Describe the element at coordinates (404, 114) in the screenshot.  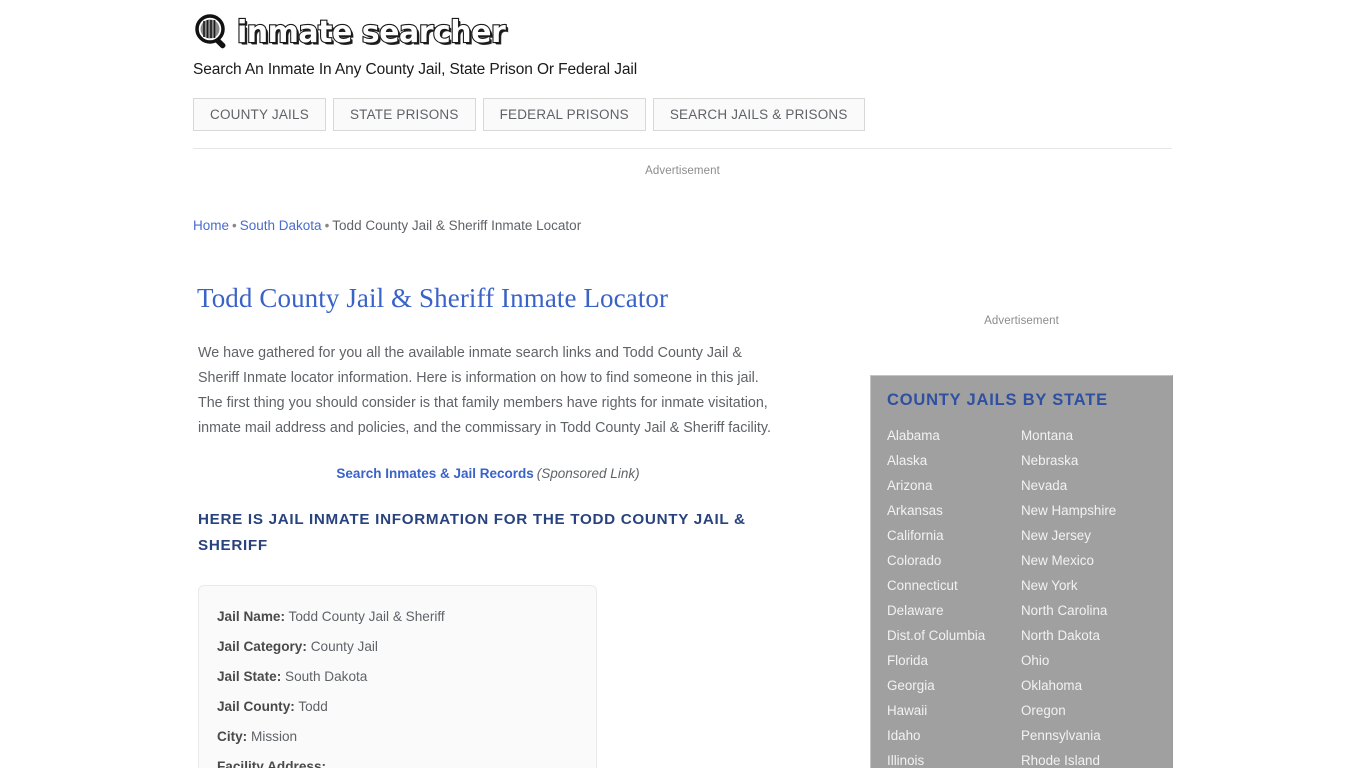
I see `nav-state-prisons: STATE PRISONS` at that location.